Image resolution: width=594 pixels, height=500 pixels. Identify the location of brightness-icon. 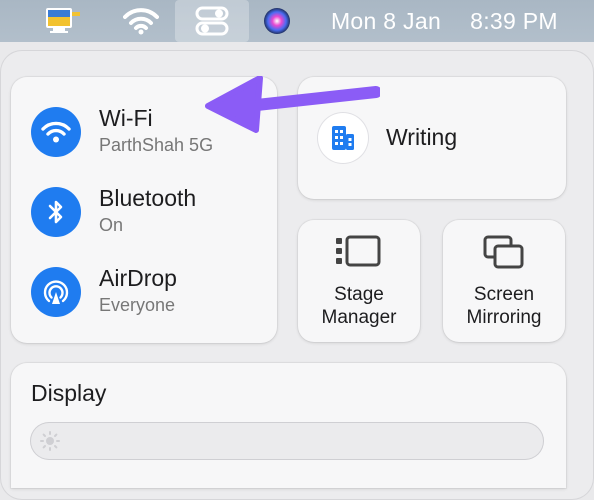
(50, 443).